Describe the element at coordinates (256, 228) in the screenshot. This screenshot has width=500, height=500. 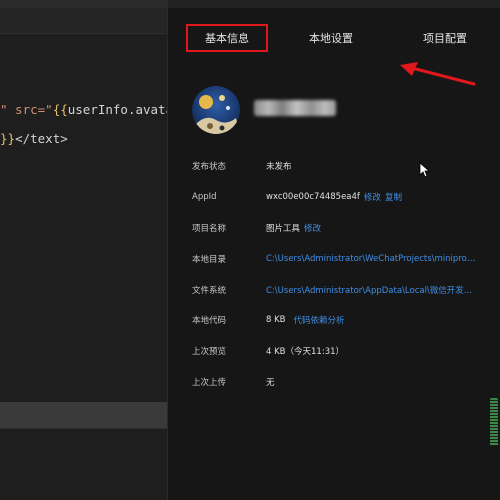
I see `row-project-name: 项目名称 图片工具 修改` at that location.